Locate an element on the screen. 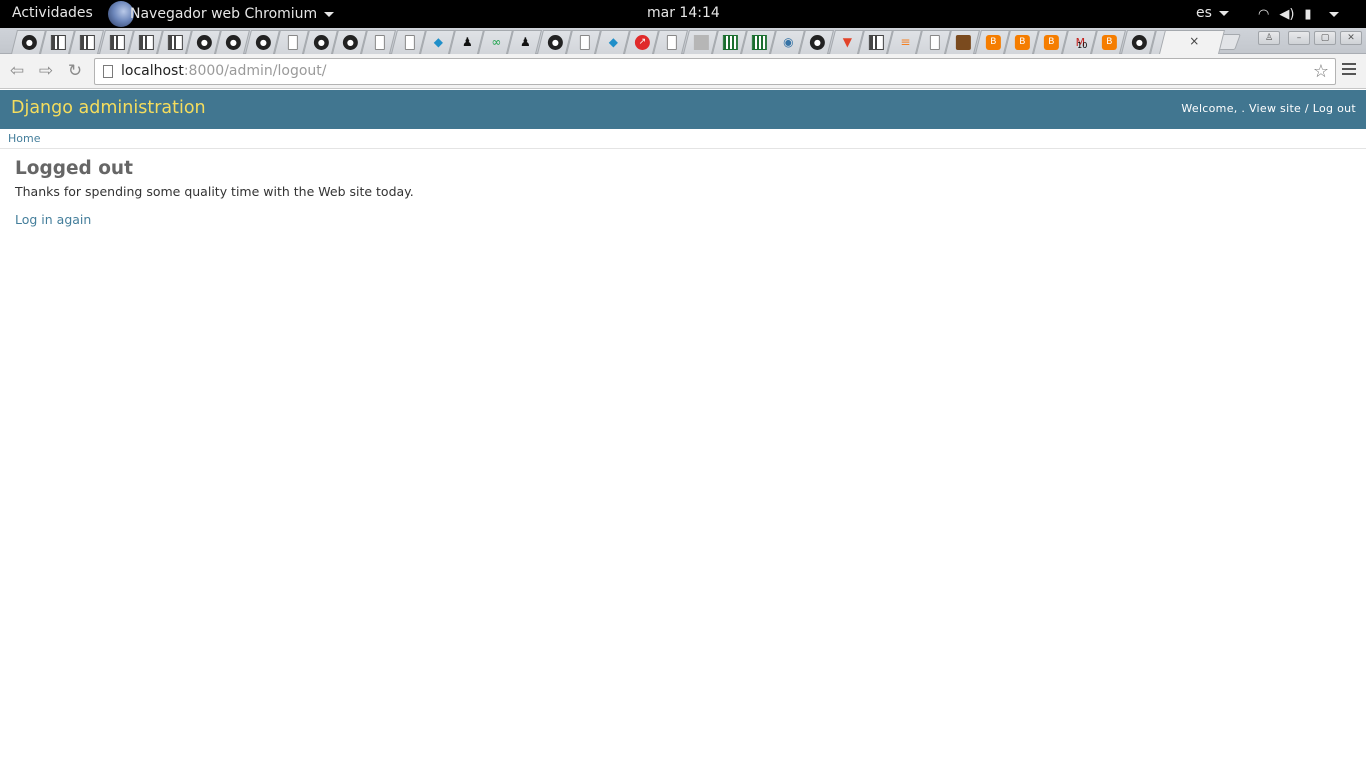 This screenshot has height=768, width=1366. browser-toolbar: ⇦ ⇨ ↻ localhost:8000/admin/logout/ ☆ is located at coordinates (683, 71).